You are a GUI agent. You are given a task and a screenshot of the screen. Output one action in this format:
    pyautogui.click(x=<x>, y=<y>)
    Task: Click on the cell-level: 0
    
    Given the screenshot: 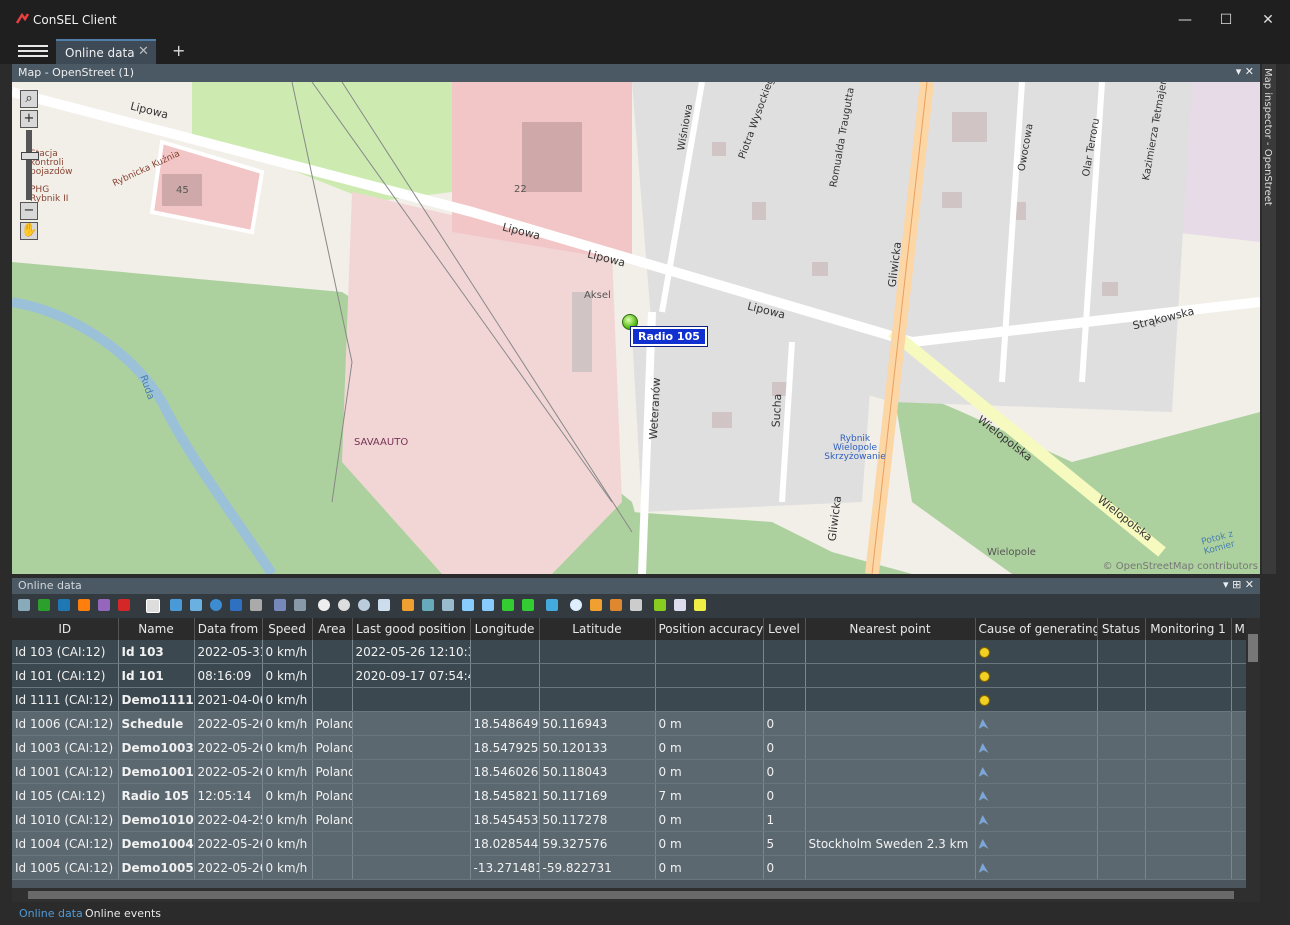 What is the action you would take?
    pyautogui.click(x=784, y=723)
    